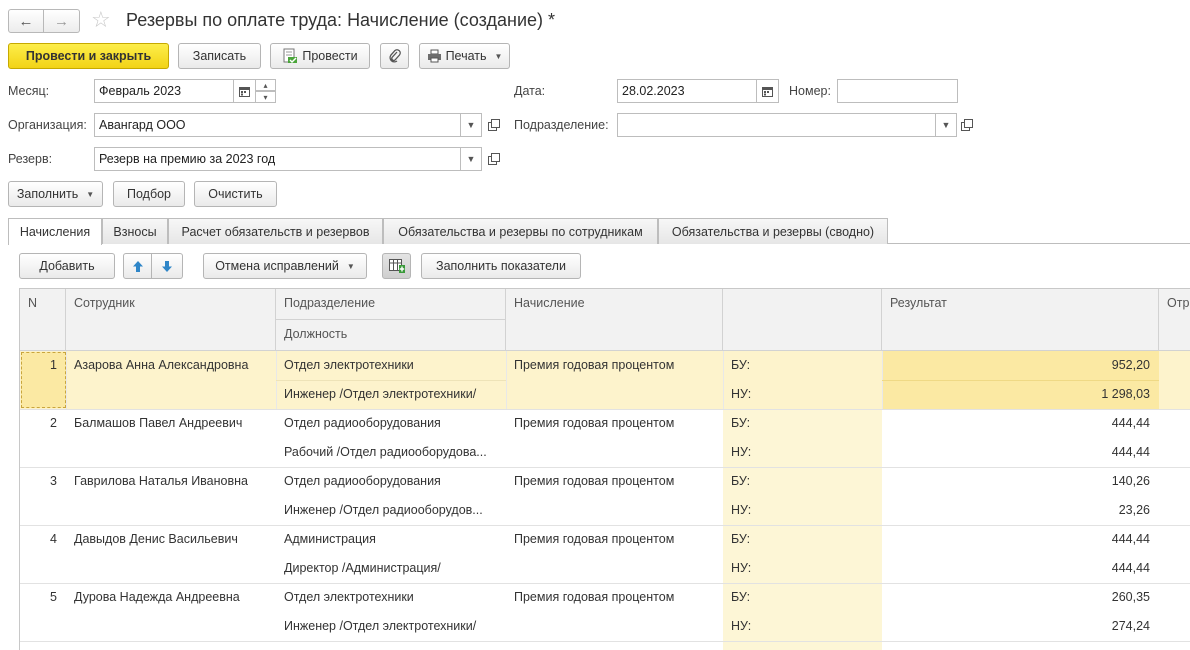 The height and width of the screenshot is (650, 1190). Describe the element at coordinates (773, 231) in the screenshot. I see `tab-liabilities-summary: Обязательства и резервы (сводно)` at that location.